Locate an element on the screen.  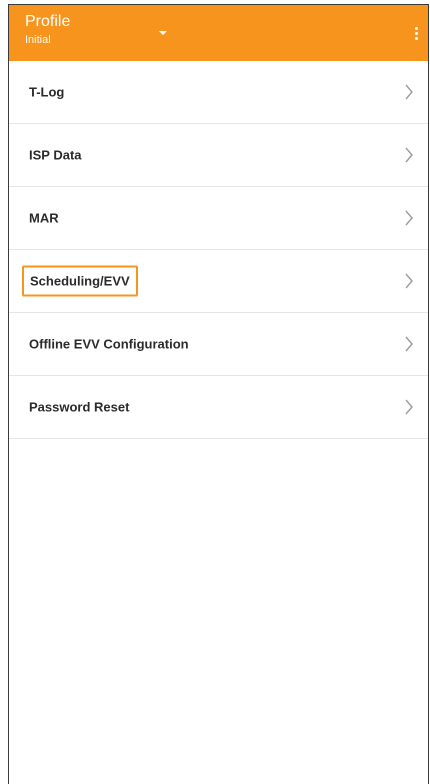
profile-selector: Profile Initial is located at coordinates (47, 30).